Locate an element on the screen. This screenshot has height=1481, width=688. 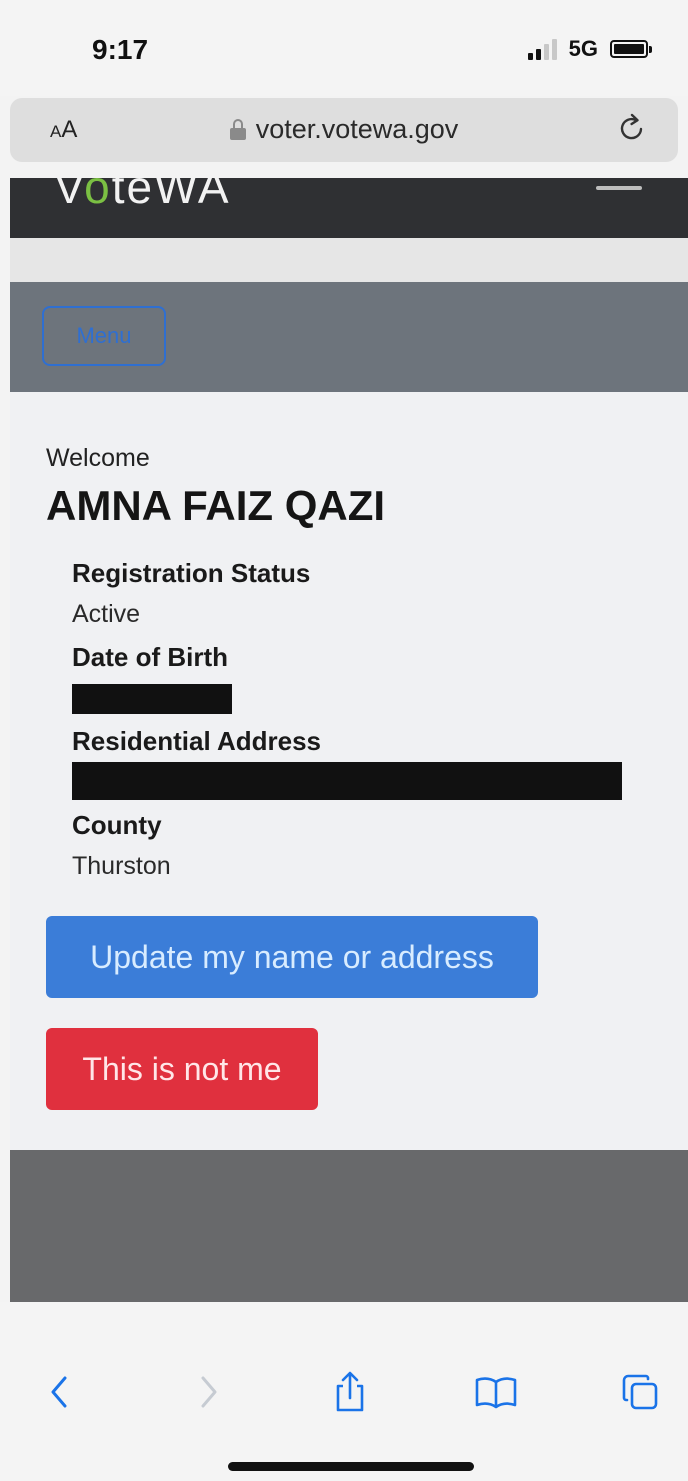
url-display: voter.votewa.gov is located at coordinates (344, 129).